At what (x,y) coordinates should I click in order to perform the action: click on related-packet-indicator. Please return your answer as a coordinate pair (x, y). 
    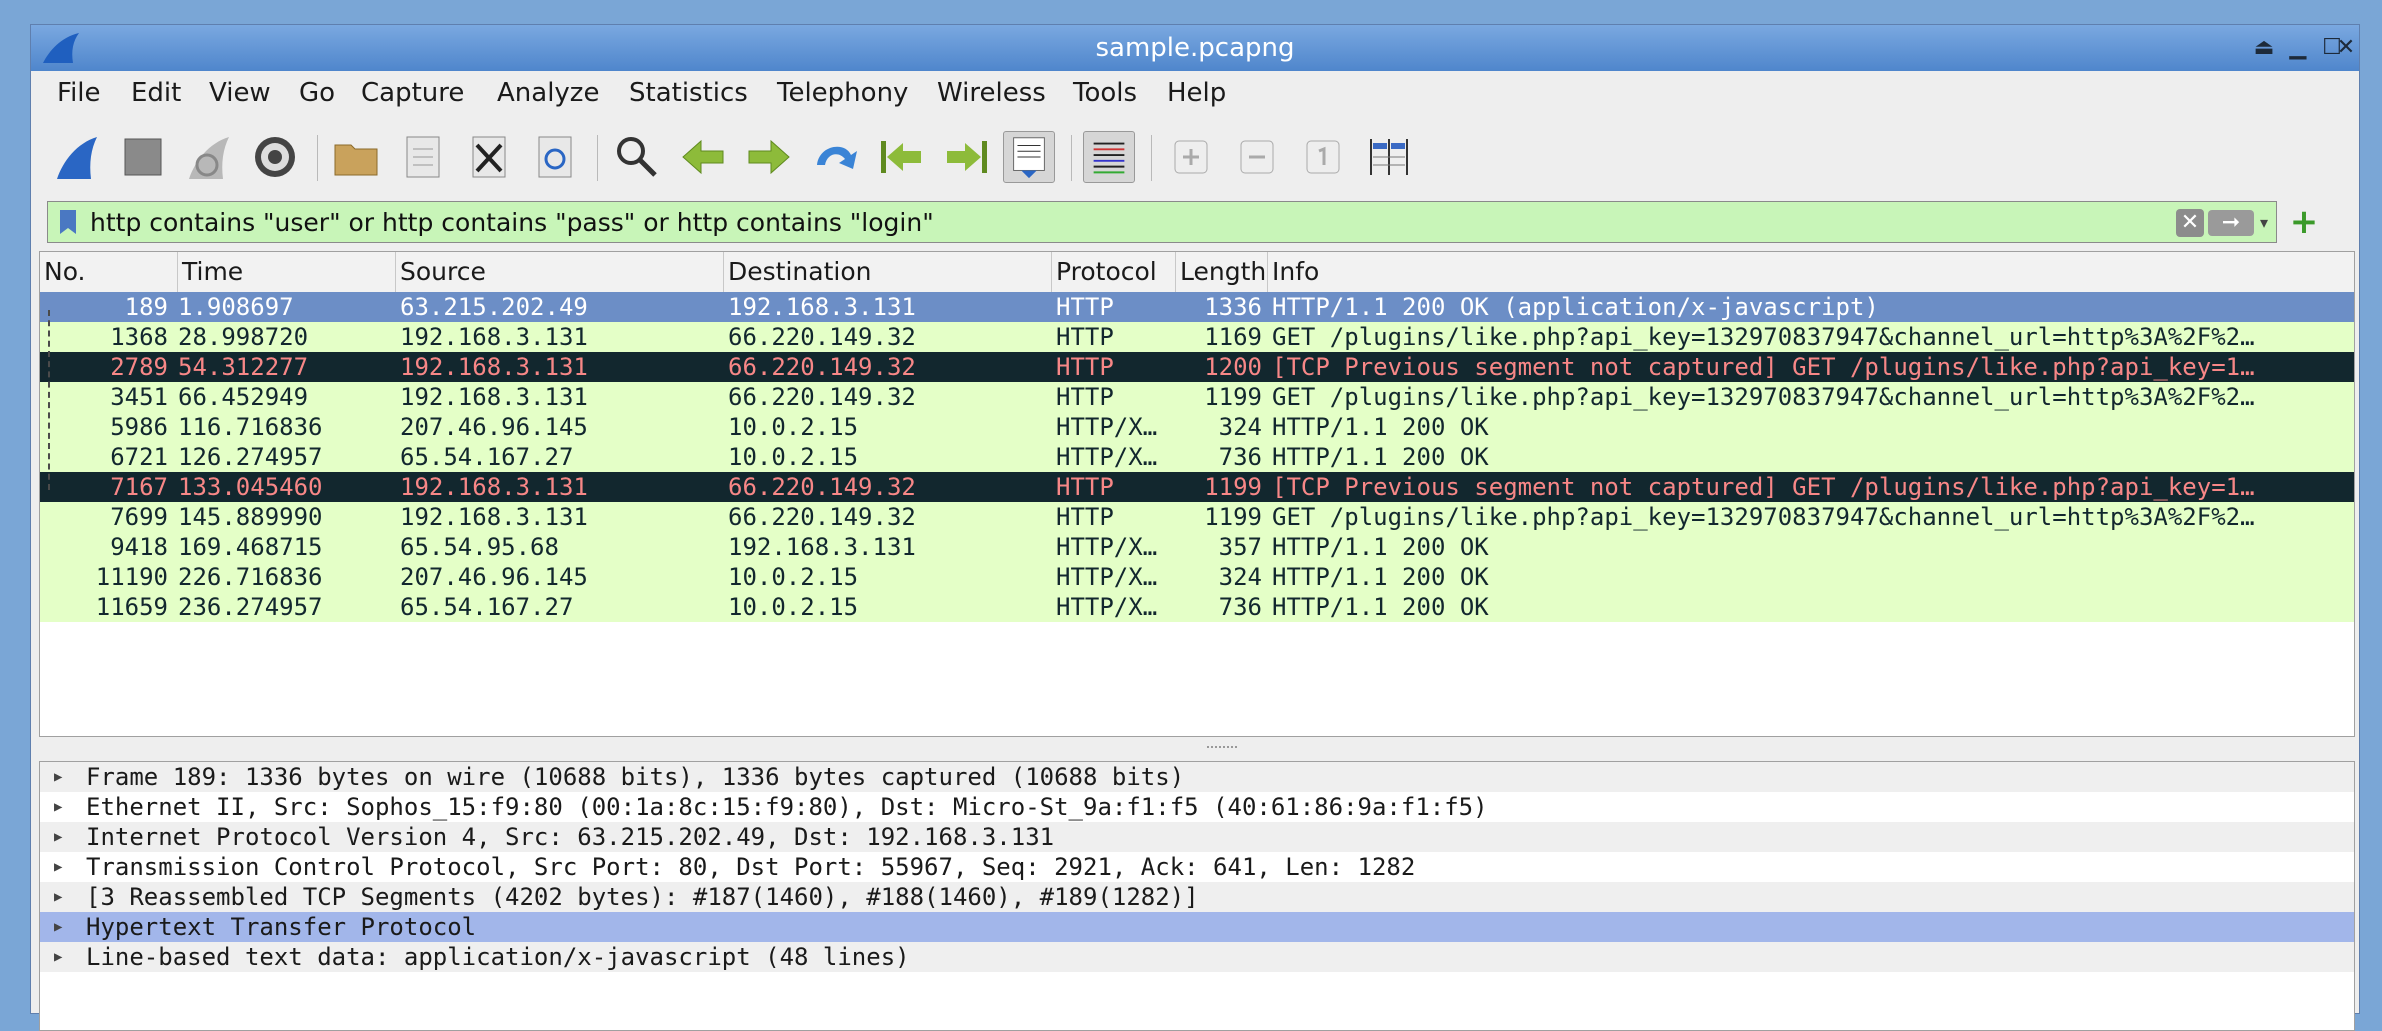
    Looking at the image, I should click on (49, 400).